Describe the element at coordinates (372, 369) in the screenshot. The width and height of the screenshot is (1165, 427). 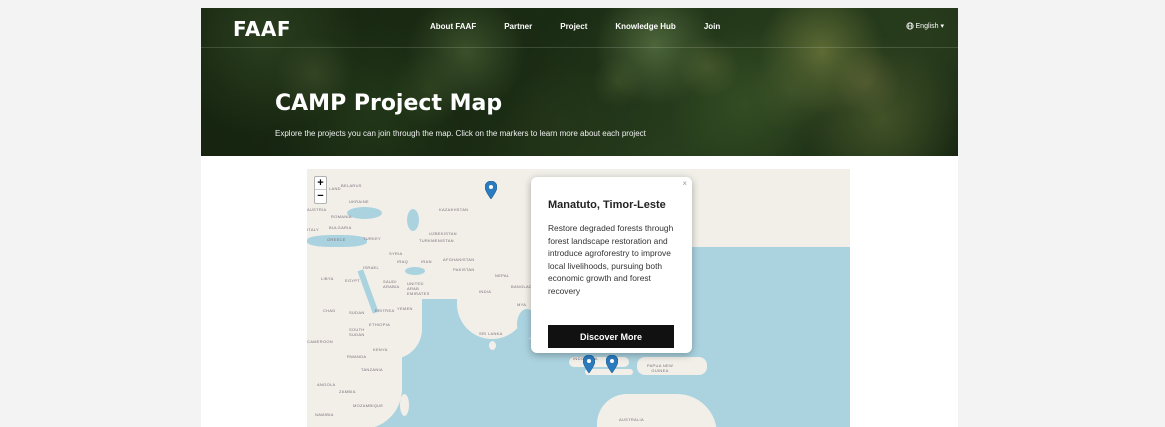
I see `label-tanzania: TANZANIA` at that location.